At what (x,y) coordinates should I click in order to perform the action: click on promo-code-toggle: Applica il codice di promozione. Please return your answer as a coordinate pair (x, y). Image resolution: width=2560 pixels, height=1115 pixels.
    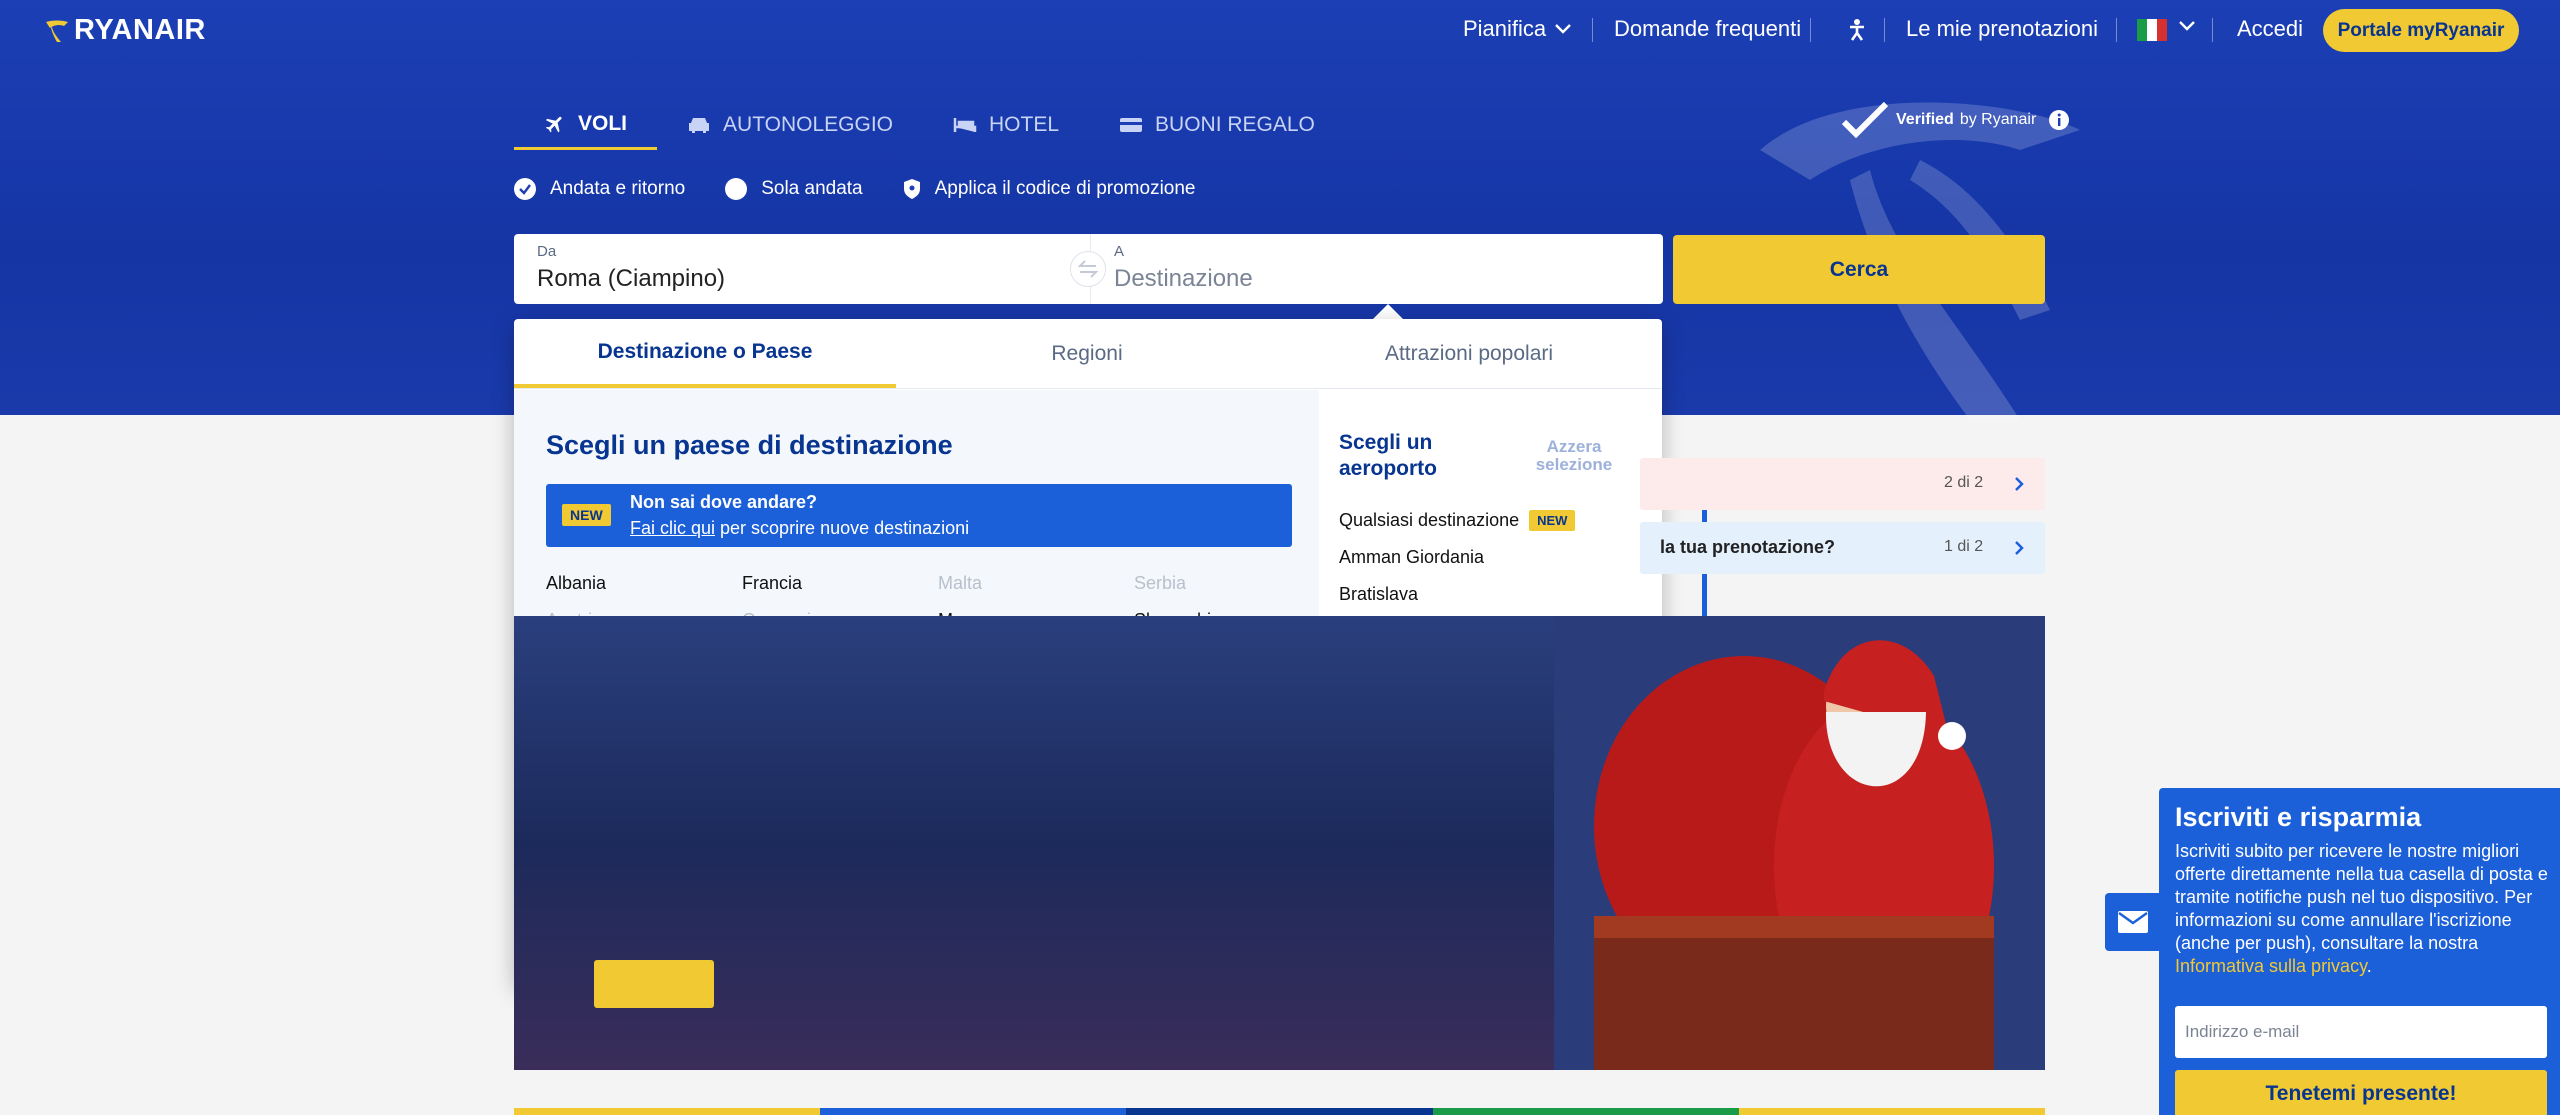
    Looking at the image, I should click on (1049, 189).